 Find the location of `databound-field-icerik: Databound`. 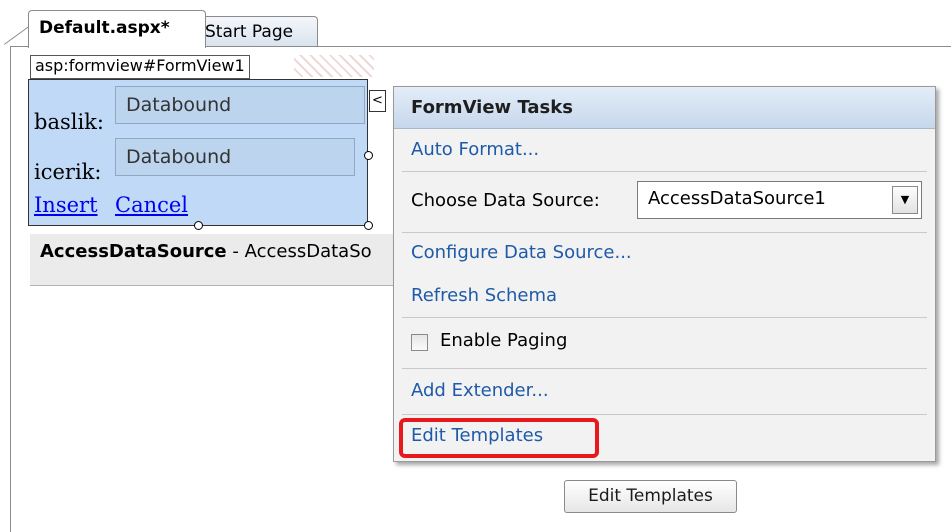

databound-field-icerik: Databound is located at coordinates (235, 157).